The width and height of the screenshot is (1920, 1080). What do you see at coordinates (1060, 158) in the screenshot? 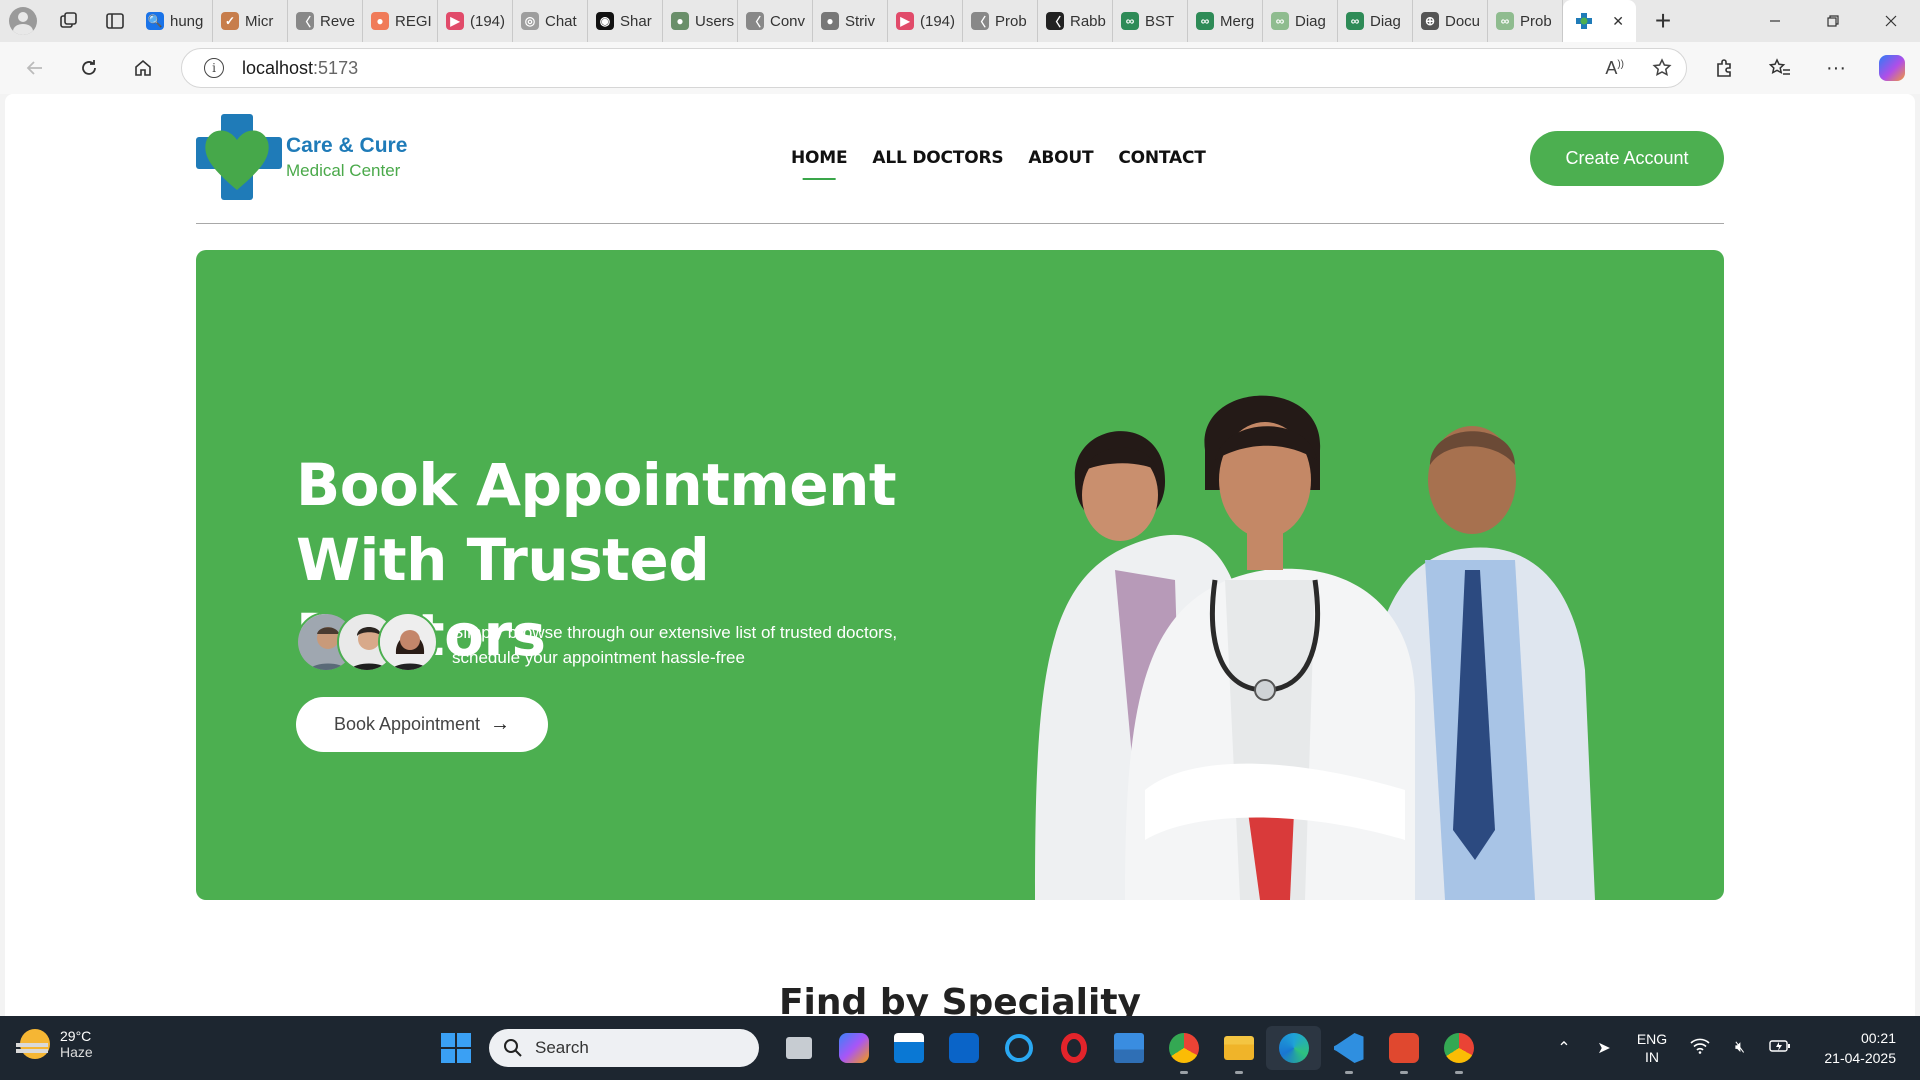
I see `nav-link-about: ABOUT` at bounding box center [1060, 158].